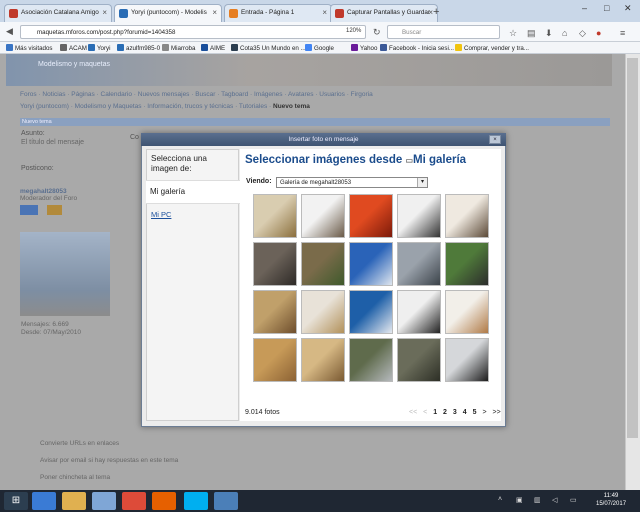 The image size is (640, 512). I want to click on browser-tab: Entrada - Página 1 ×, so click(278, 13).